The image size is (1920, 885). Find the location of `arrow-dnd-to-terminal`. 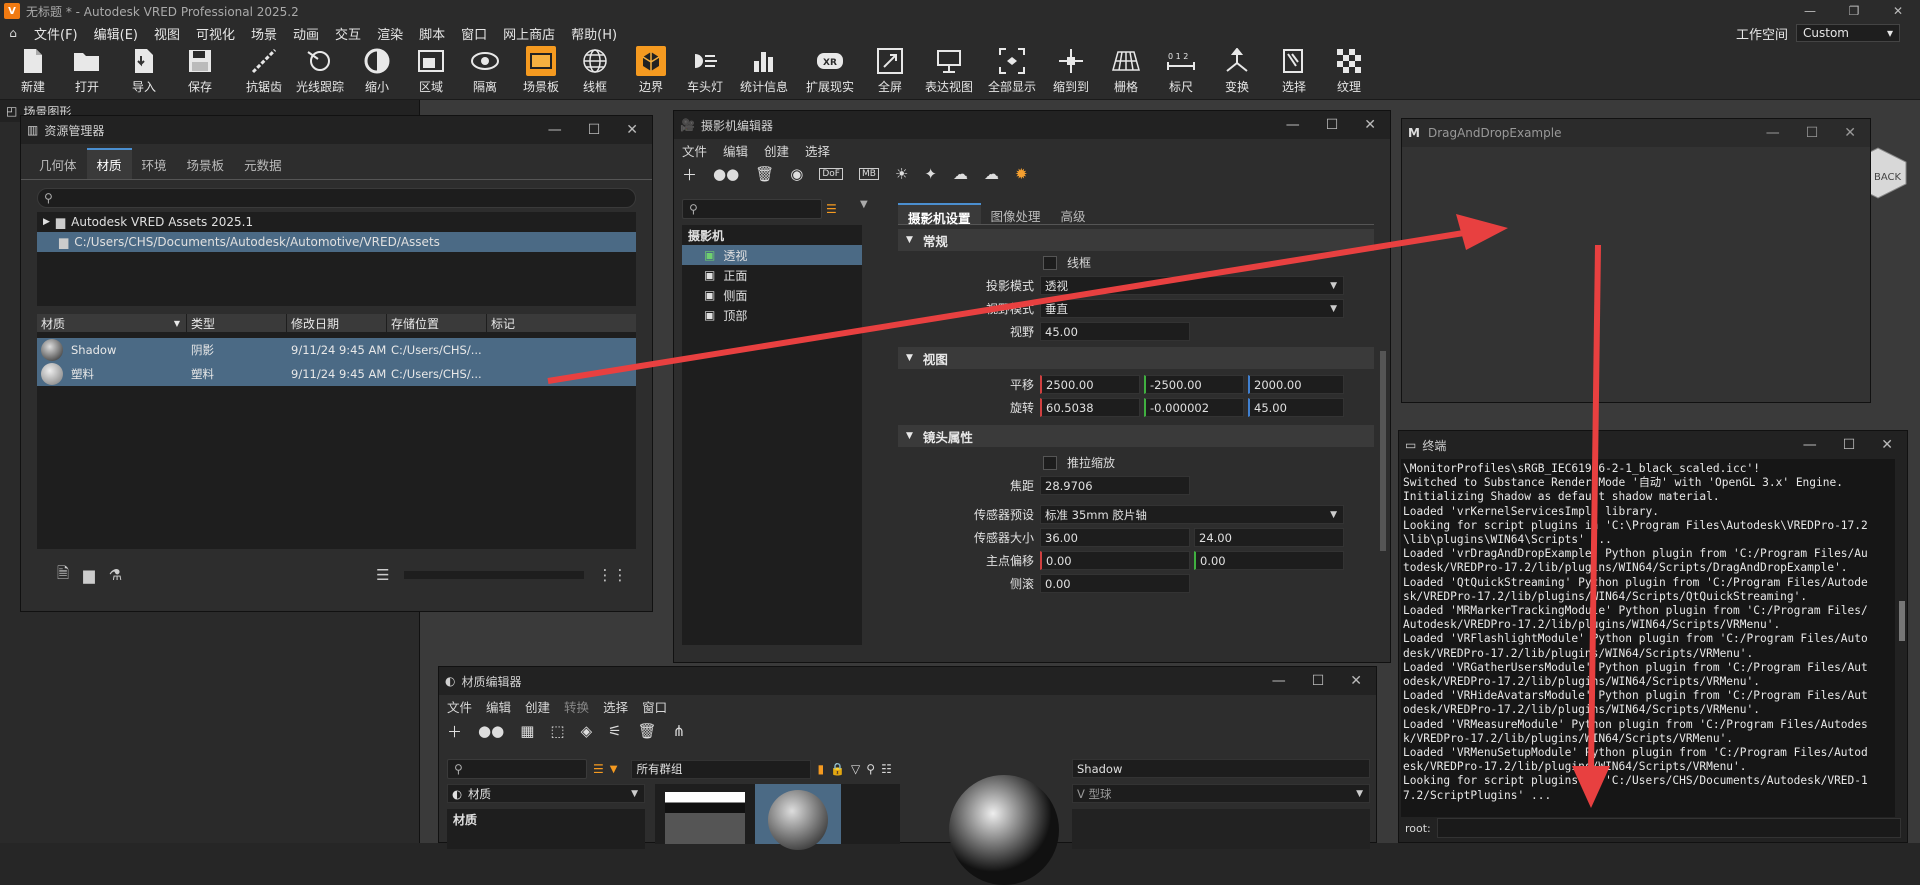

arrow-dnd-to-terminal is located at coordinates (1594, 507).